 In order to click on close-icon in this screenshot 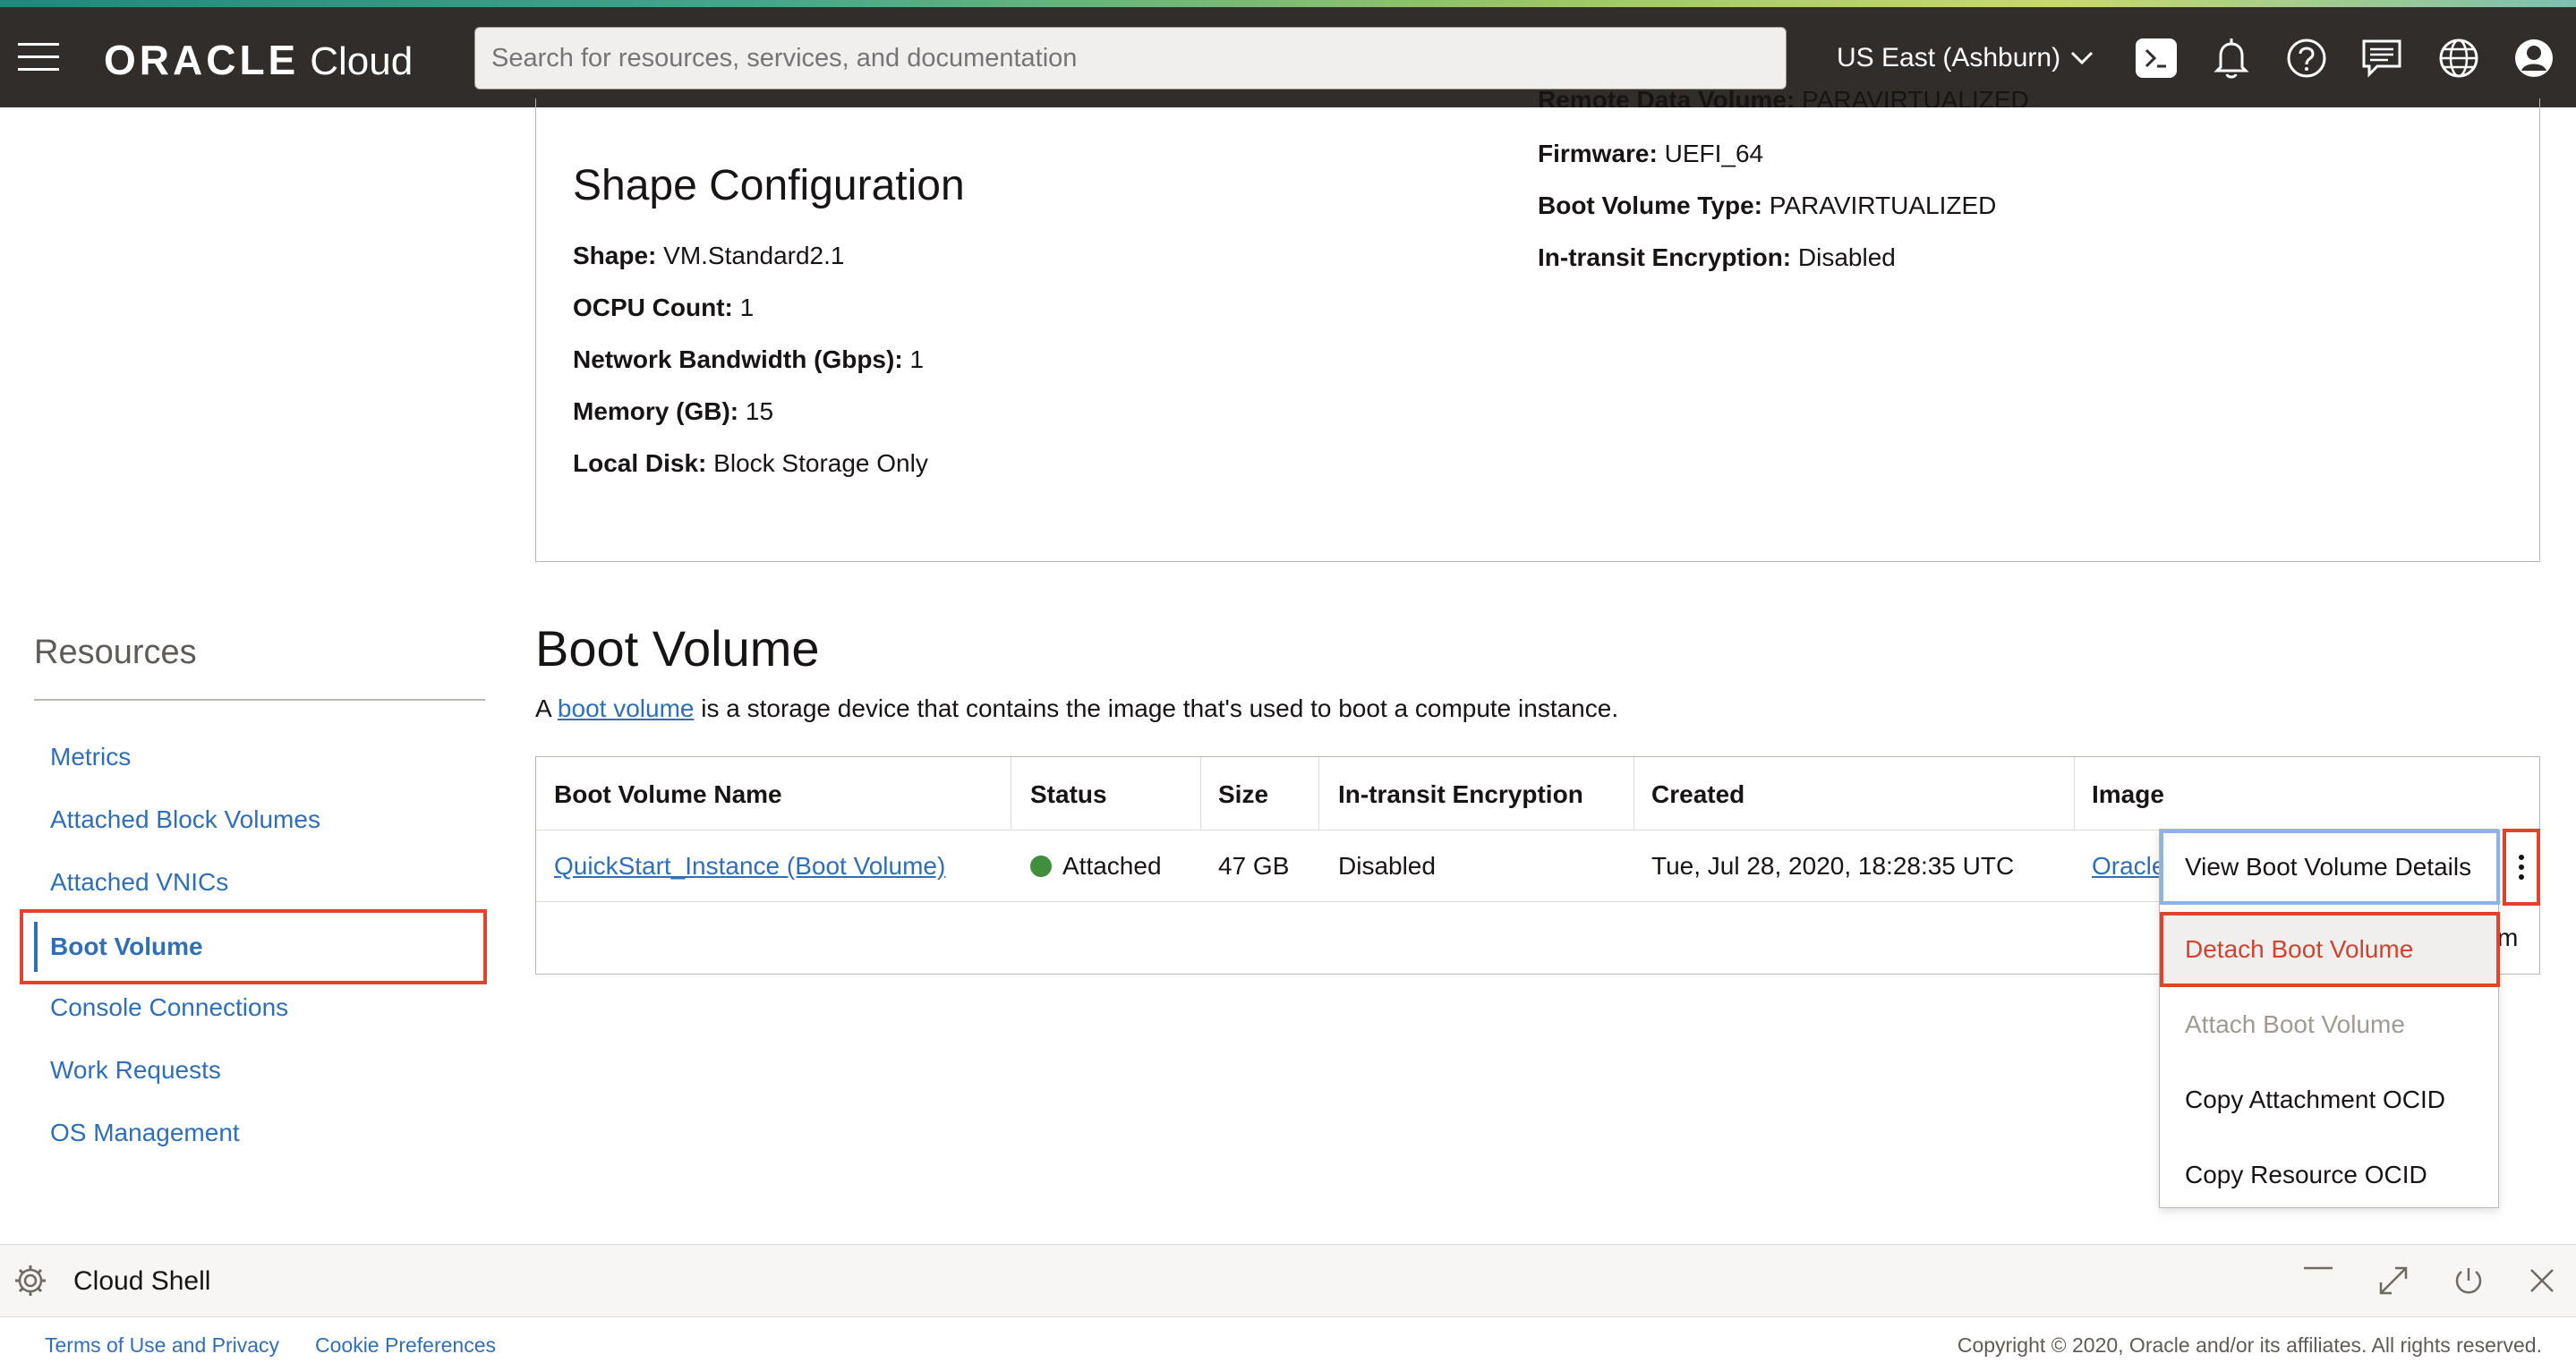, I will do `click(2542, 1280)`.